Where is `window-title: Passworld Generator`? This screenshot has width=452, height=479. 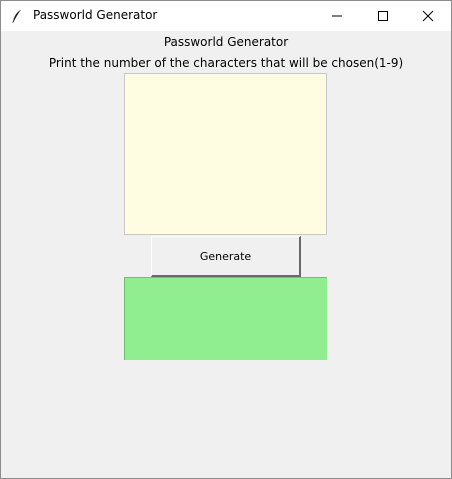
window-title: Passworld Generator is located at coordinates (95, 15).